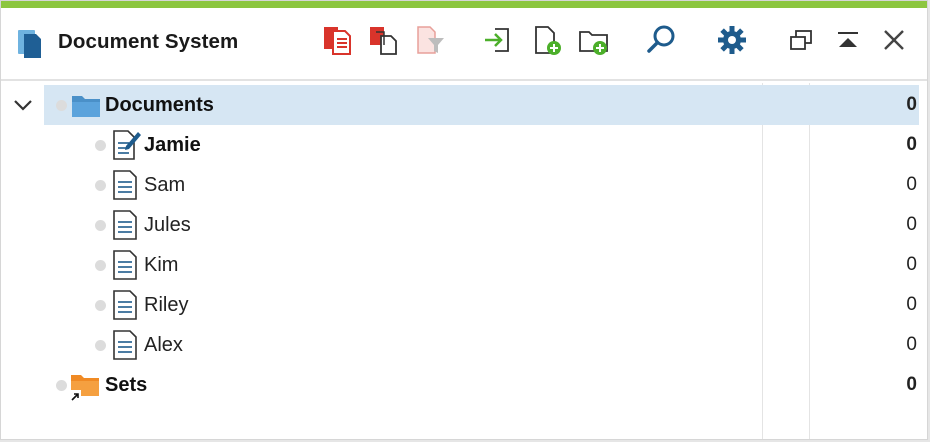 The height and width of the screenshot is (442, 930). Describe the element at coordinates (464, 305) in the screenshot. I see `tree-row-document: Riley 0` at that location.